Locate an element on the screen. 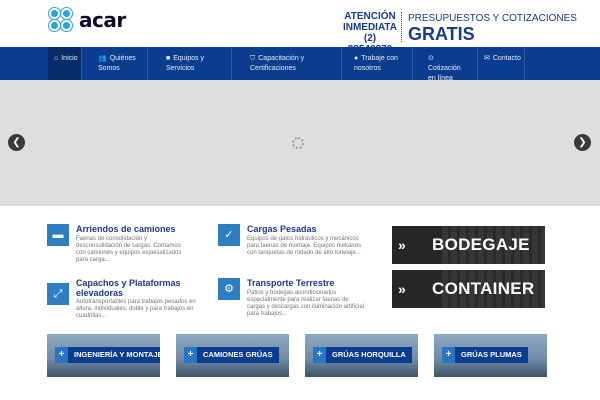  site-logo: acar is located at coordinates (87, 20).